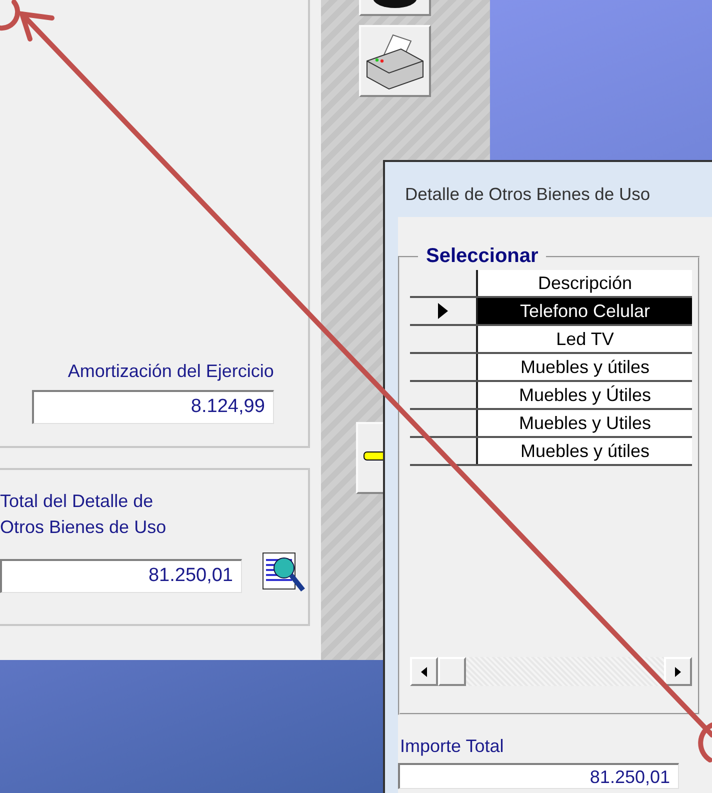 The width and height of the screenshot is (712, 793). Describe the element at coordinates (77, 501) in the screenshot. I see `total-label: Total del Detalle de` at that location.